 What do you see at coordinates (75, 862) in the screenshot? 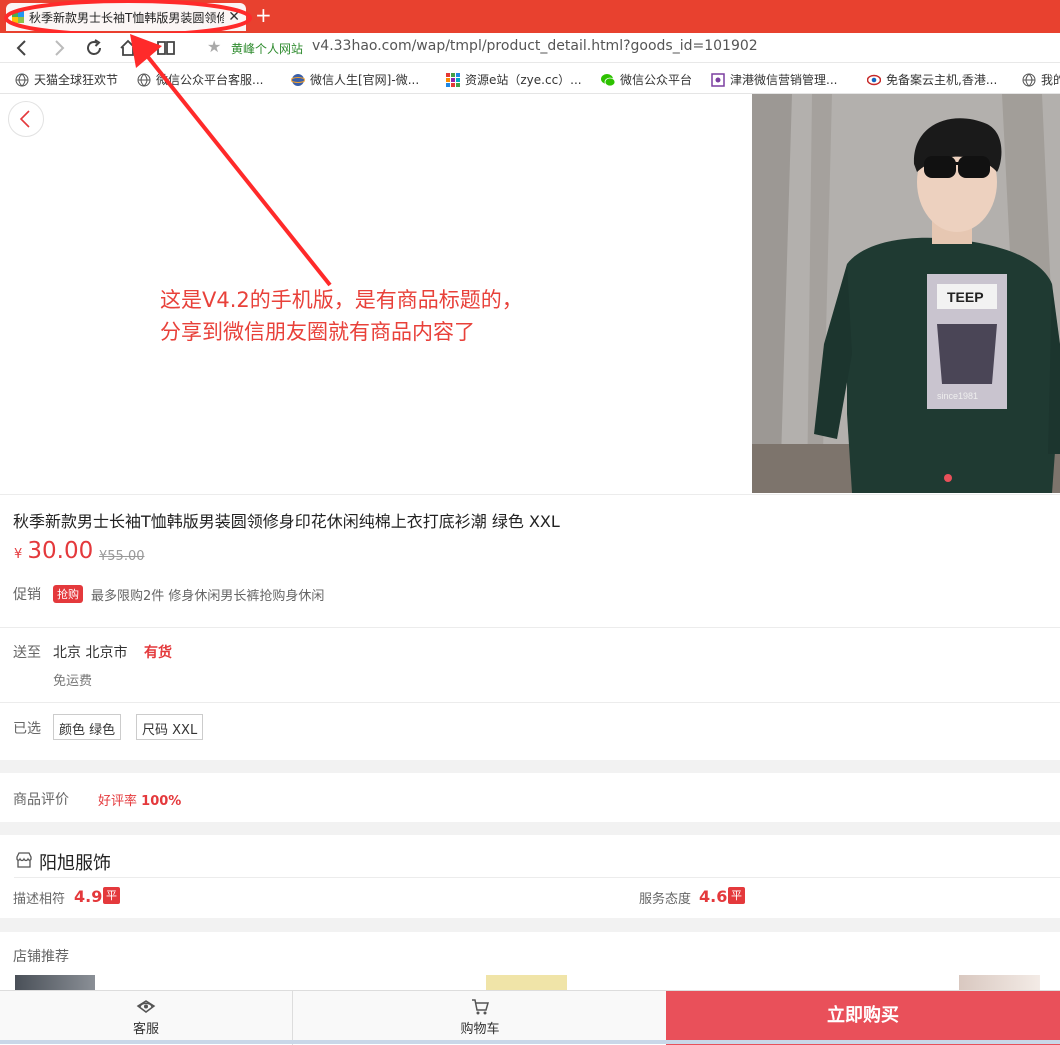
I see `store-name: 阳旭服饰` at bounding box center [75, 862].